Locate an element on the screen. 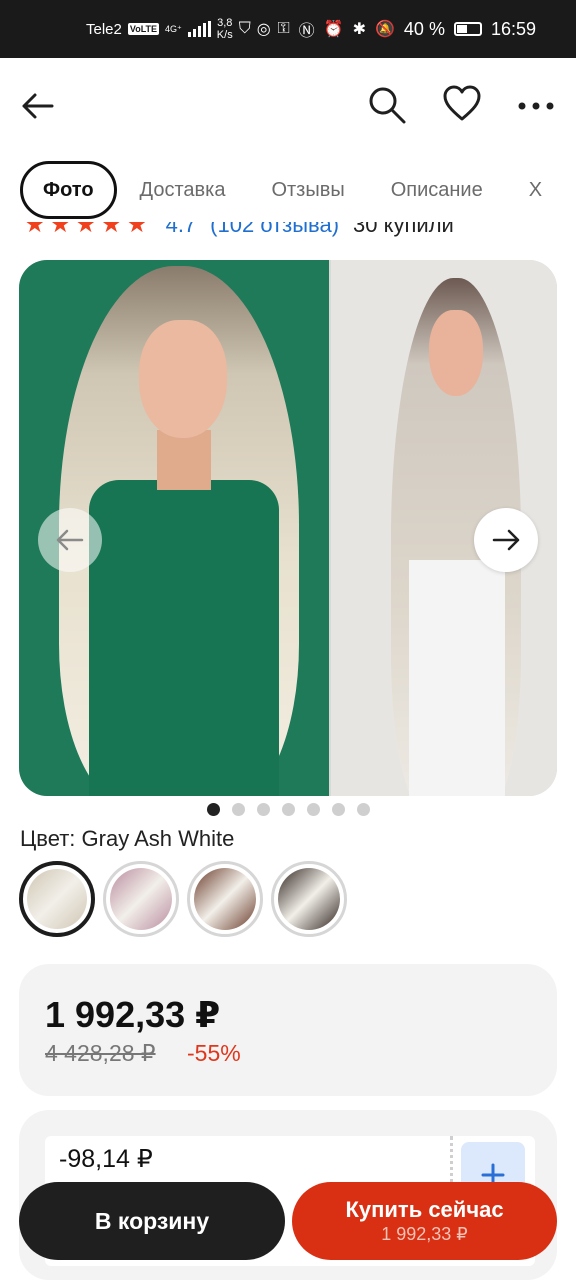  more-button is located at coordinates (536, 106).